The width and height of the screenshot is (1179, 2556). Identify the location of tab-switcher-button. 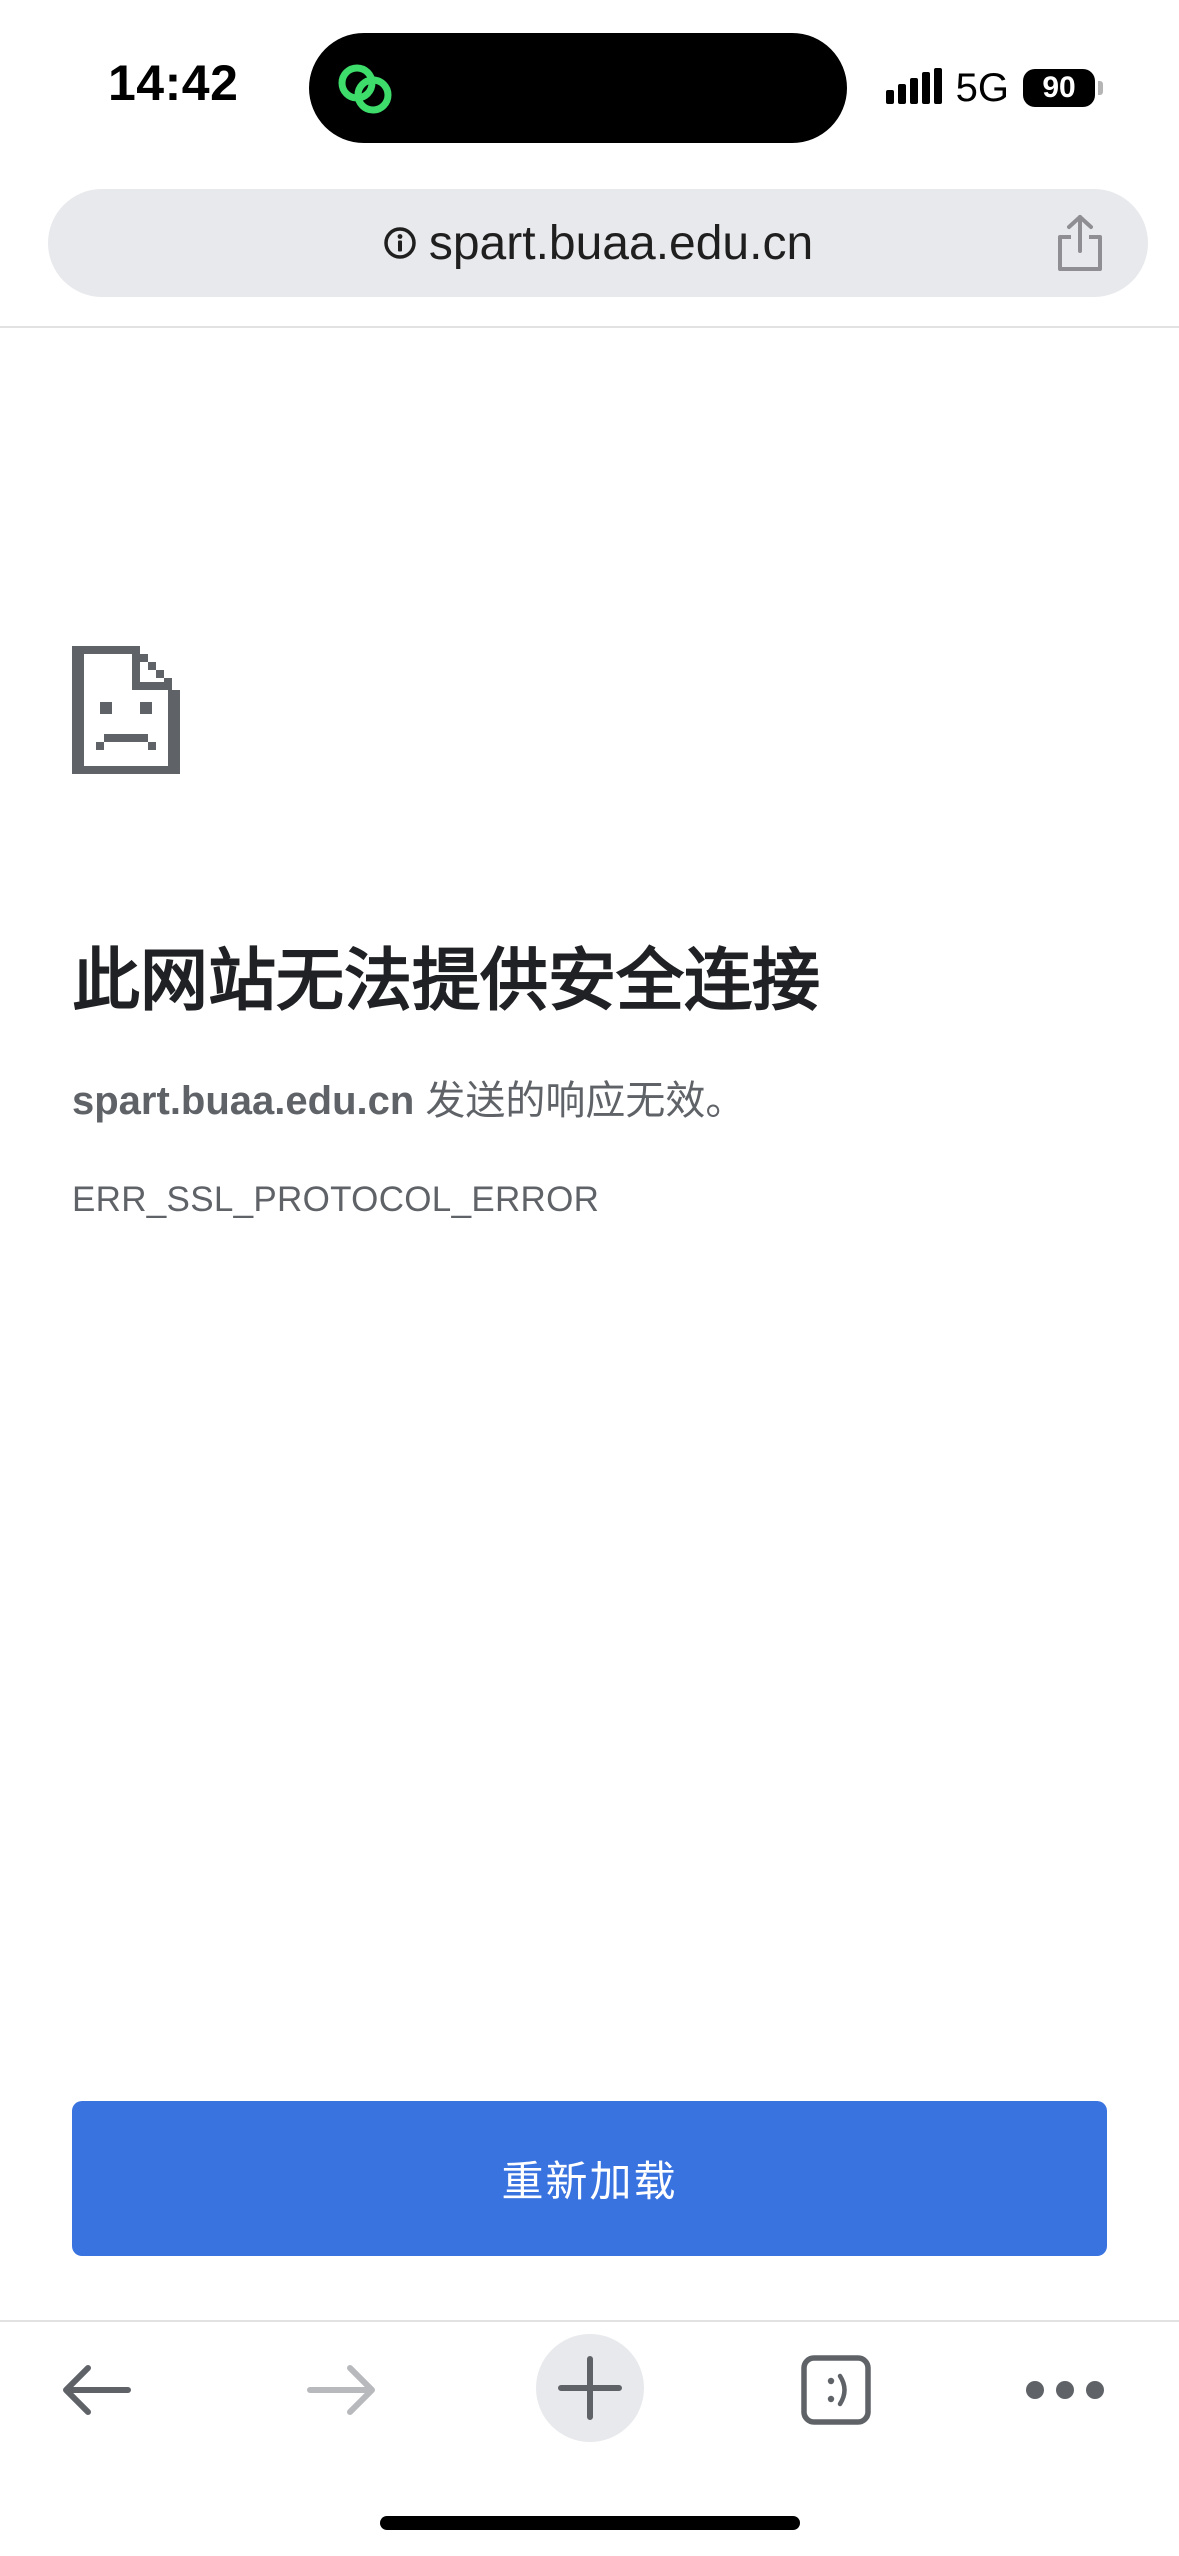
(836, 2390).